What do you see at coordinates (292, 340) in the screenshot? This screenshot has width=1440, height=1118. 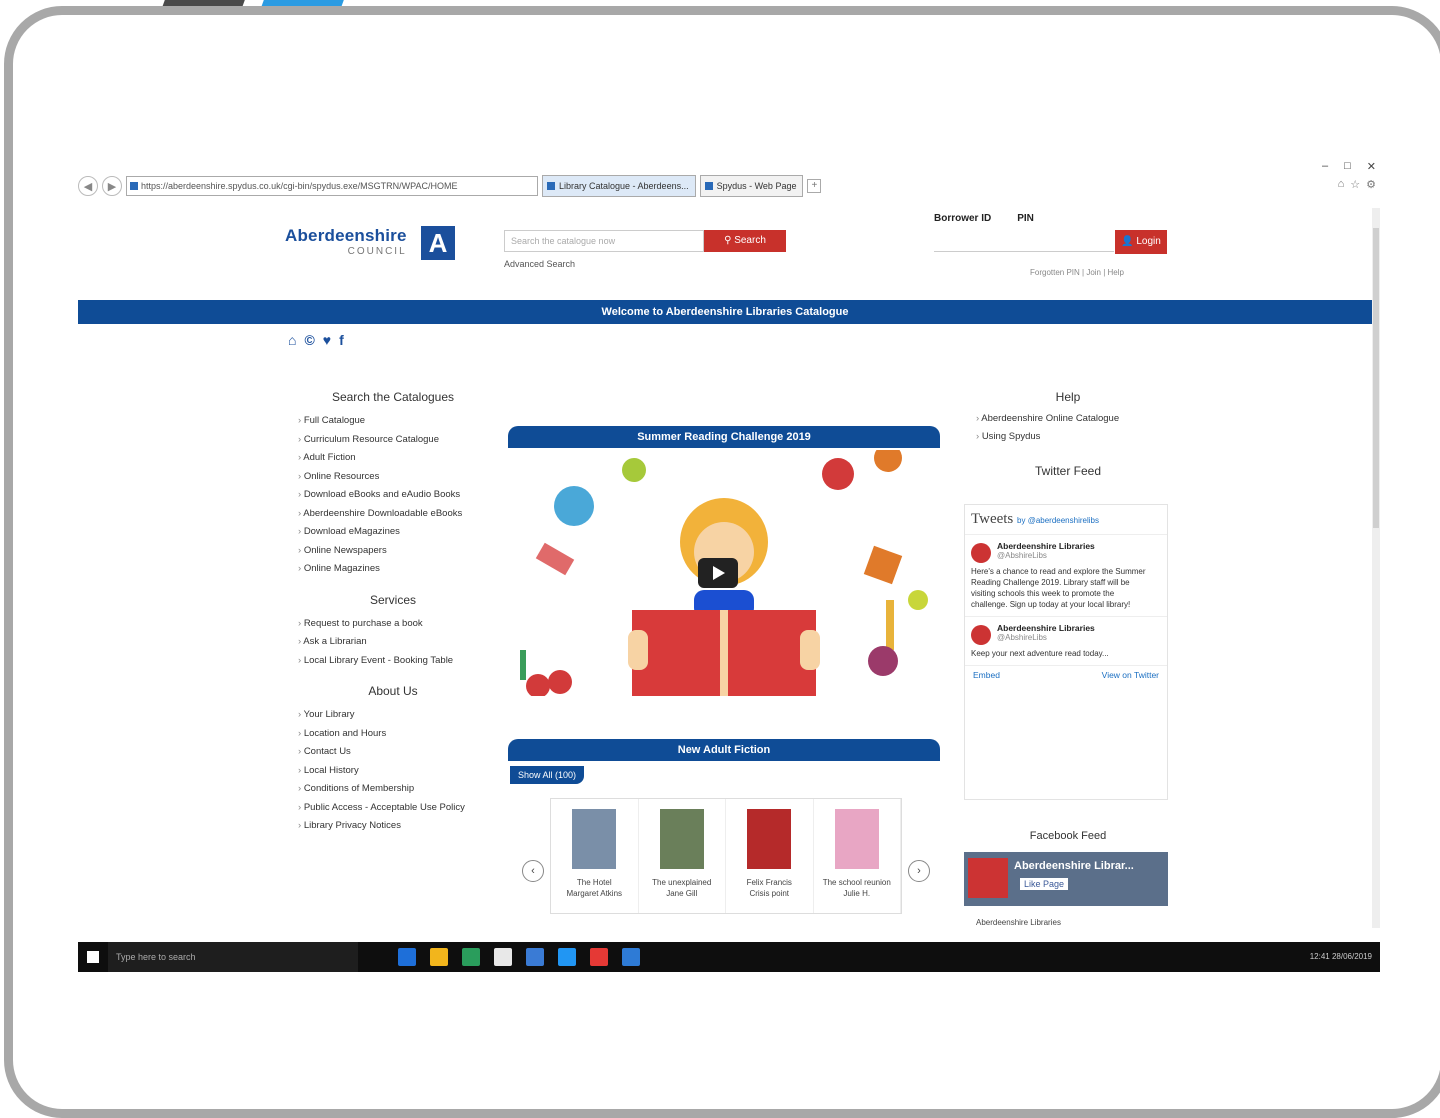 I see `home-link-icon: ⌂` at bounding box center [292, 340].